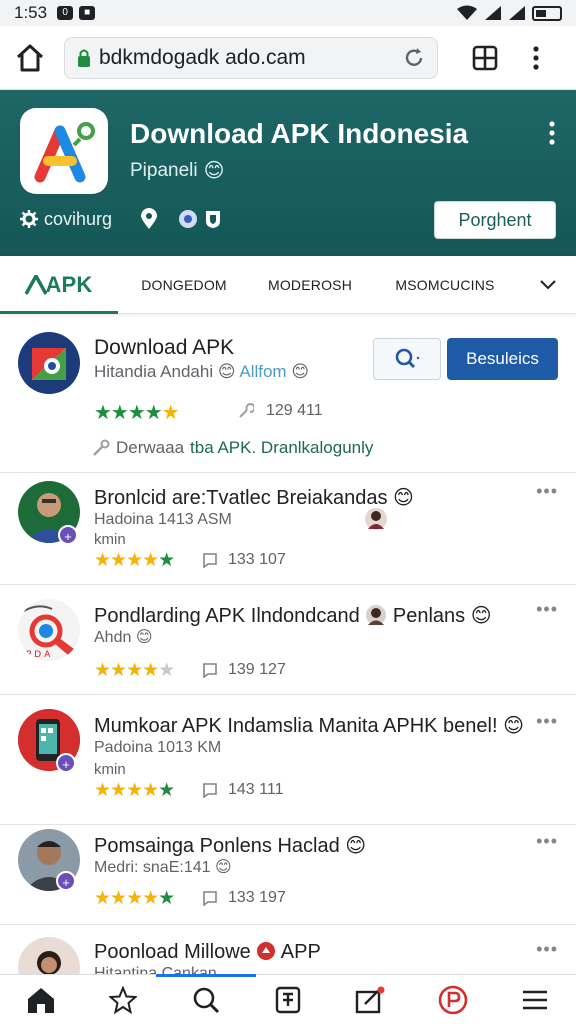 The image size is (576, 1024). Describe the element at coordinates (149, 219) in the screenshot. I see `location-pin-icon` at that location.